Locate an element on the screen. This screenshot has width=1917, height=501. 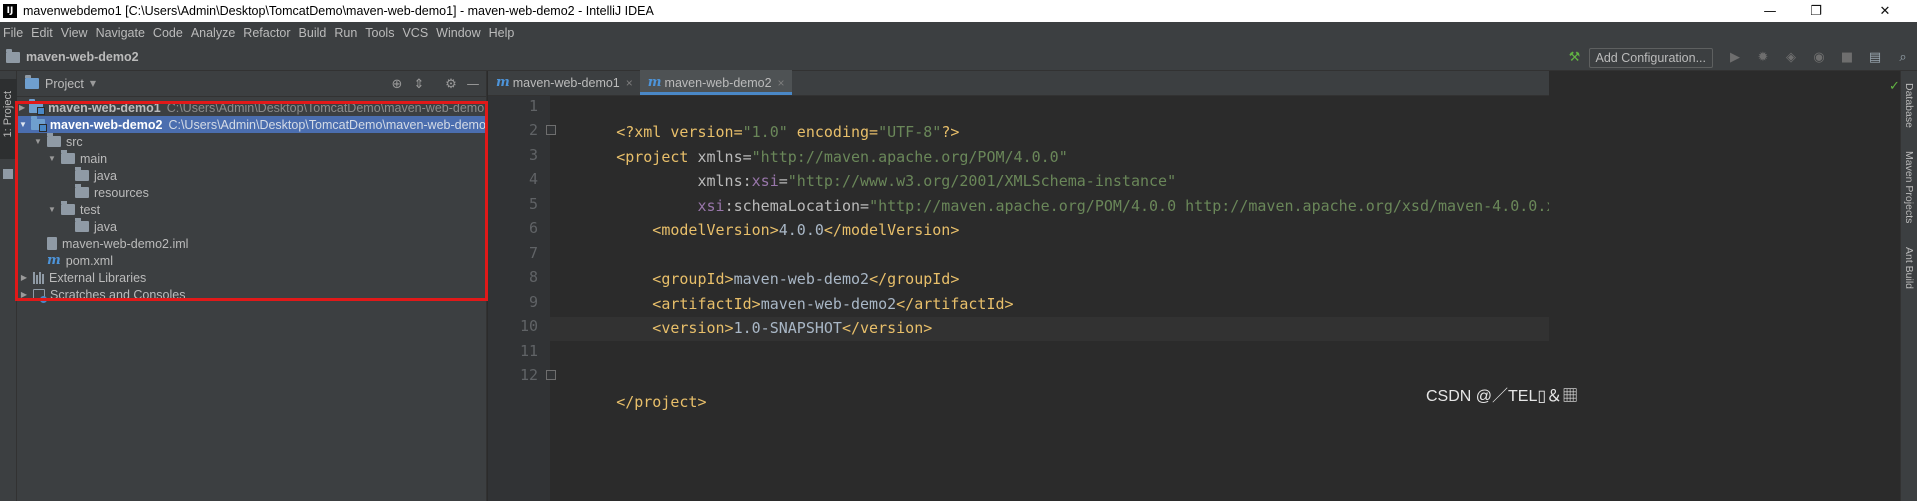
locate-icon: ⊕ is located at coordinates (397, 84).